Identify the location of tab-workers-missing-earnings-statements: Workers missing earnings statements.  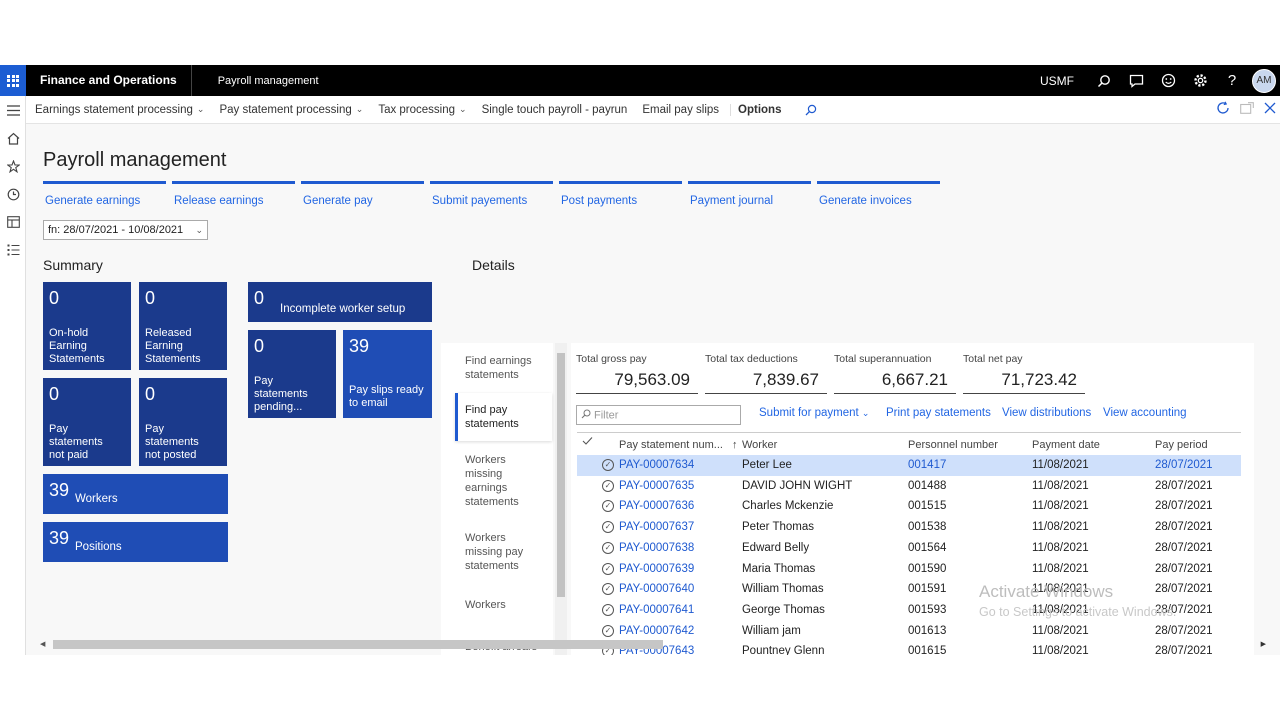
(496, 481).